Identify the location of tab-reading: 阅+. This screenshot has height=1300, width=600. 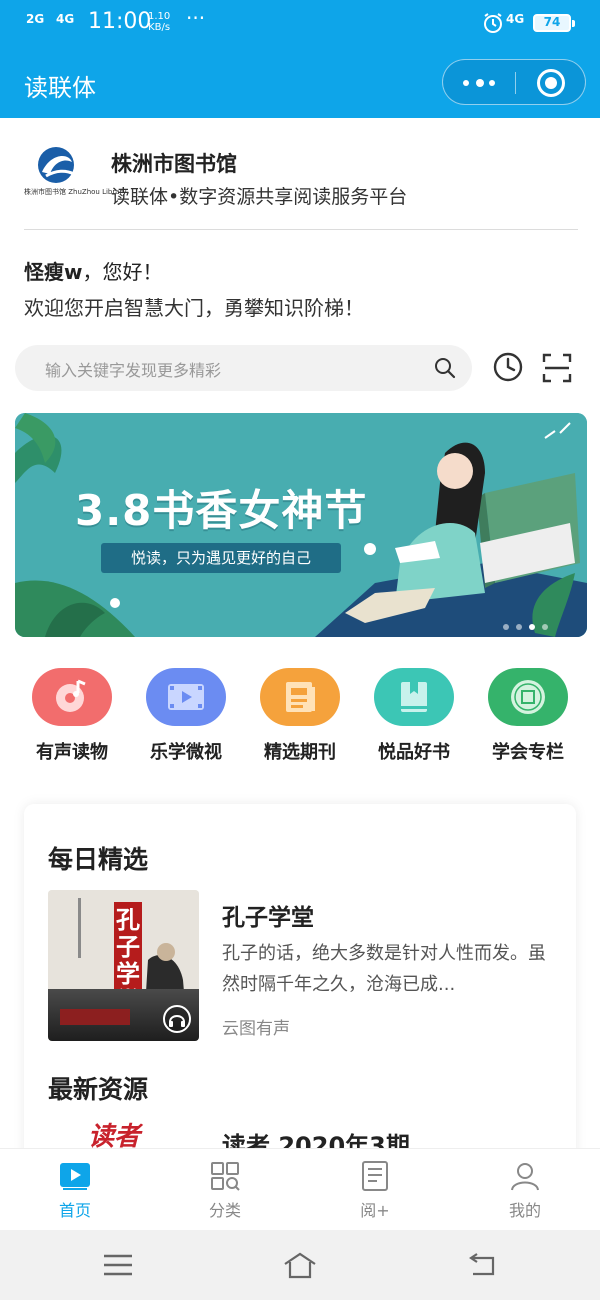
(375, 1191).